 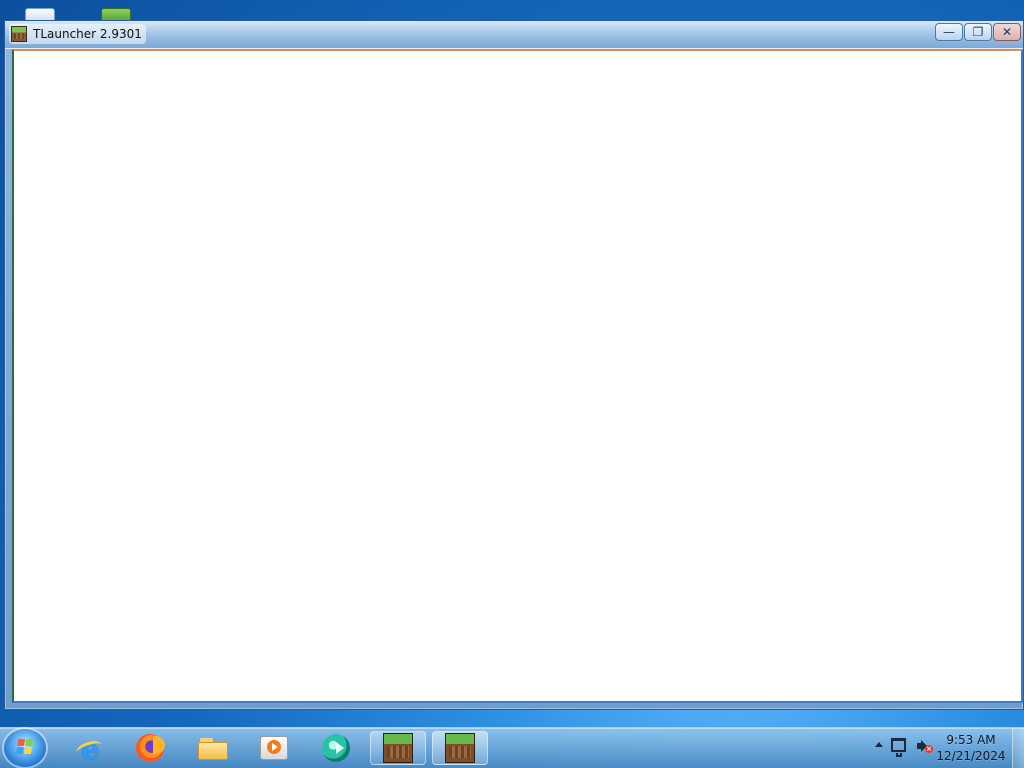 I want to click on network-icon, so click(x=898, y=747).